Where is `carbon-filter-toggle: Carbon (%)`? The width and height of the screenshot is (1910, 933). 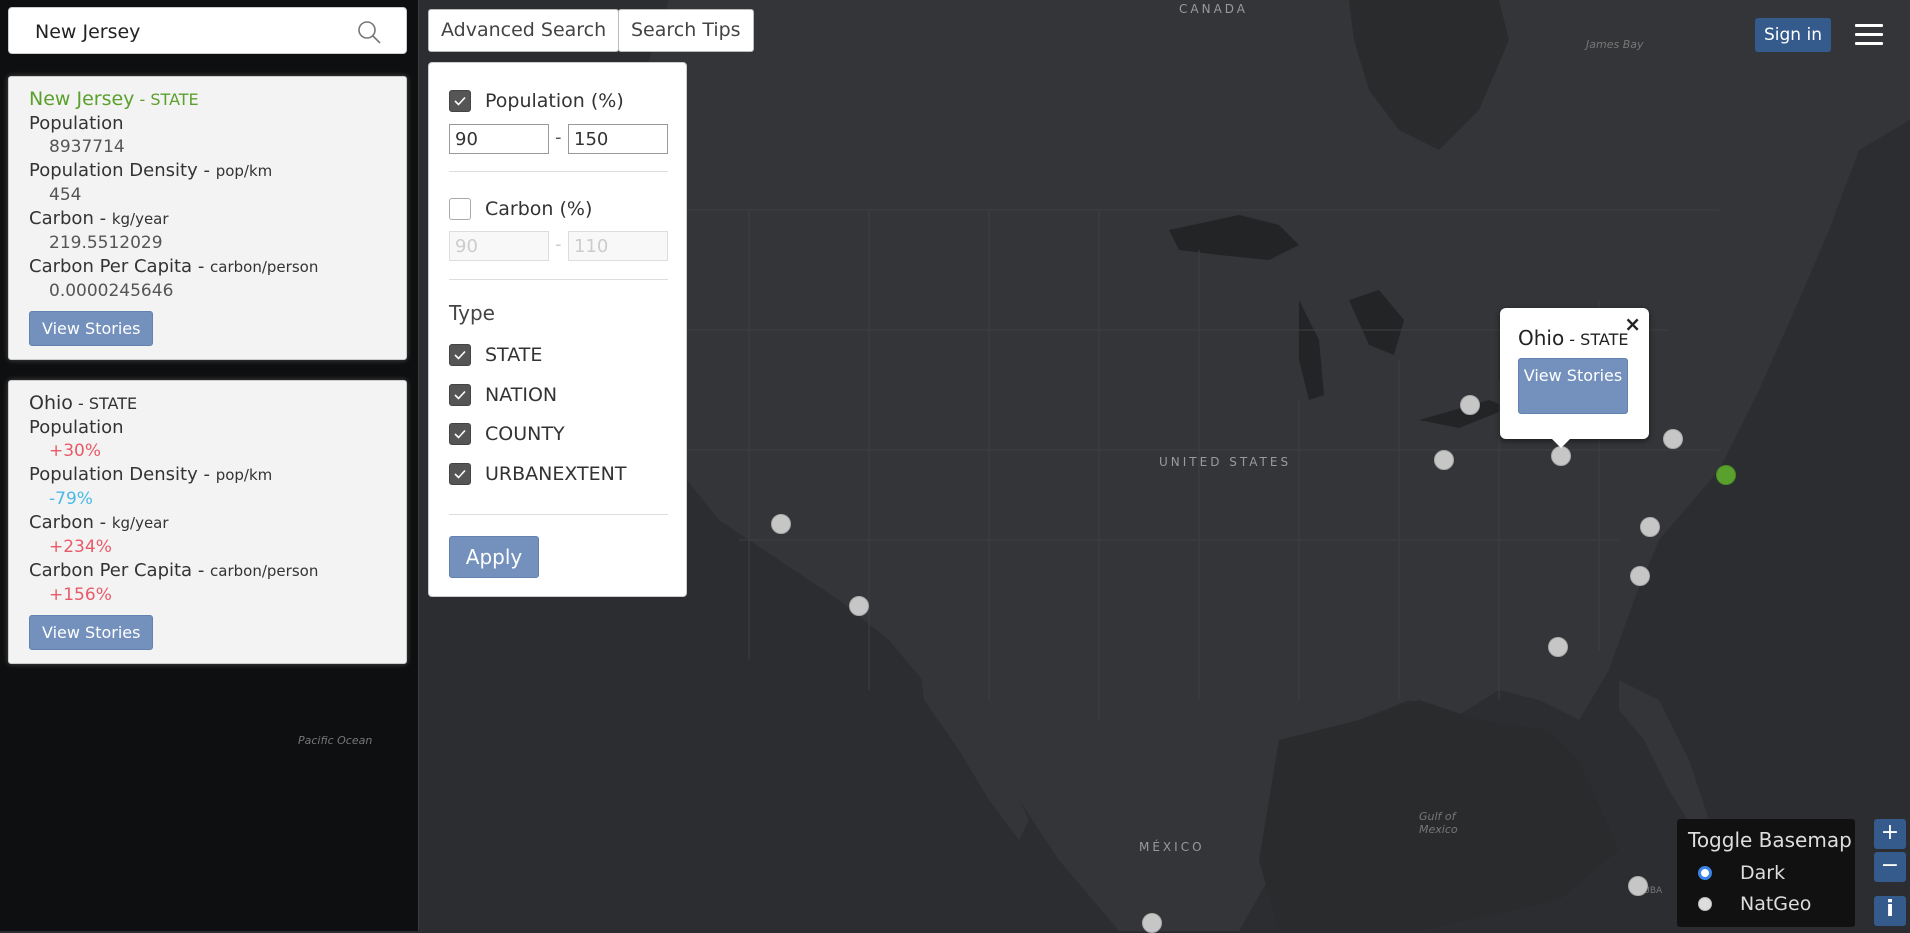 carbon-filter-toggle: Carbon (%) is located at coordinates (520, 209).